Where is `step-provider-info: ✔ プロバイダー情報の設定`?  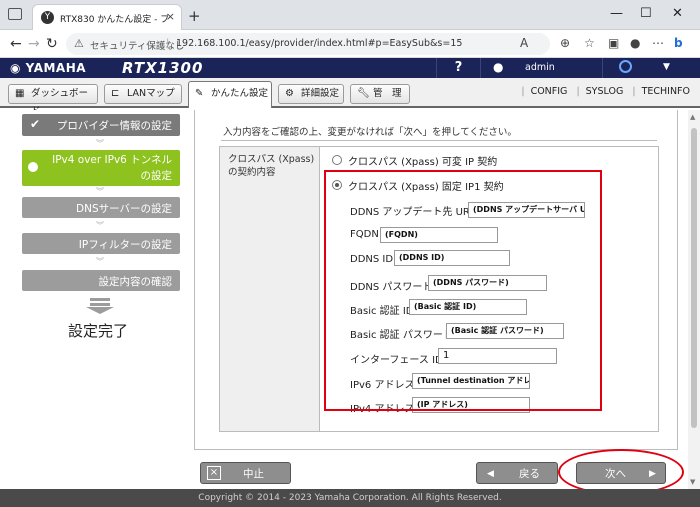 step-provider-info: ✔ プロバイダー情報の設定 is located at coordinates (101, 125).